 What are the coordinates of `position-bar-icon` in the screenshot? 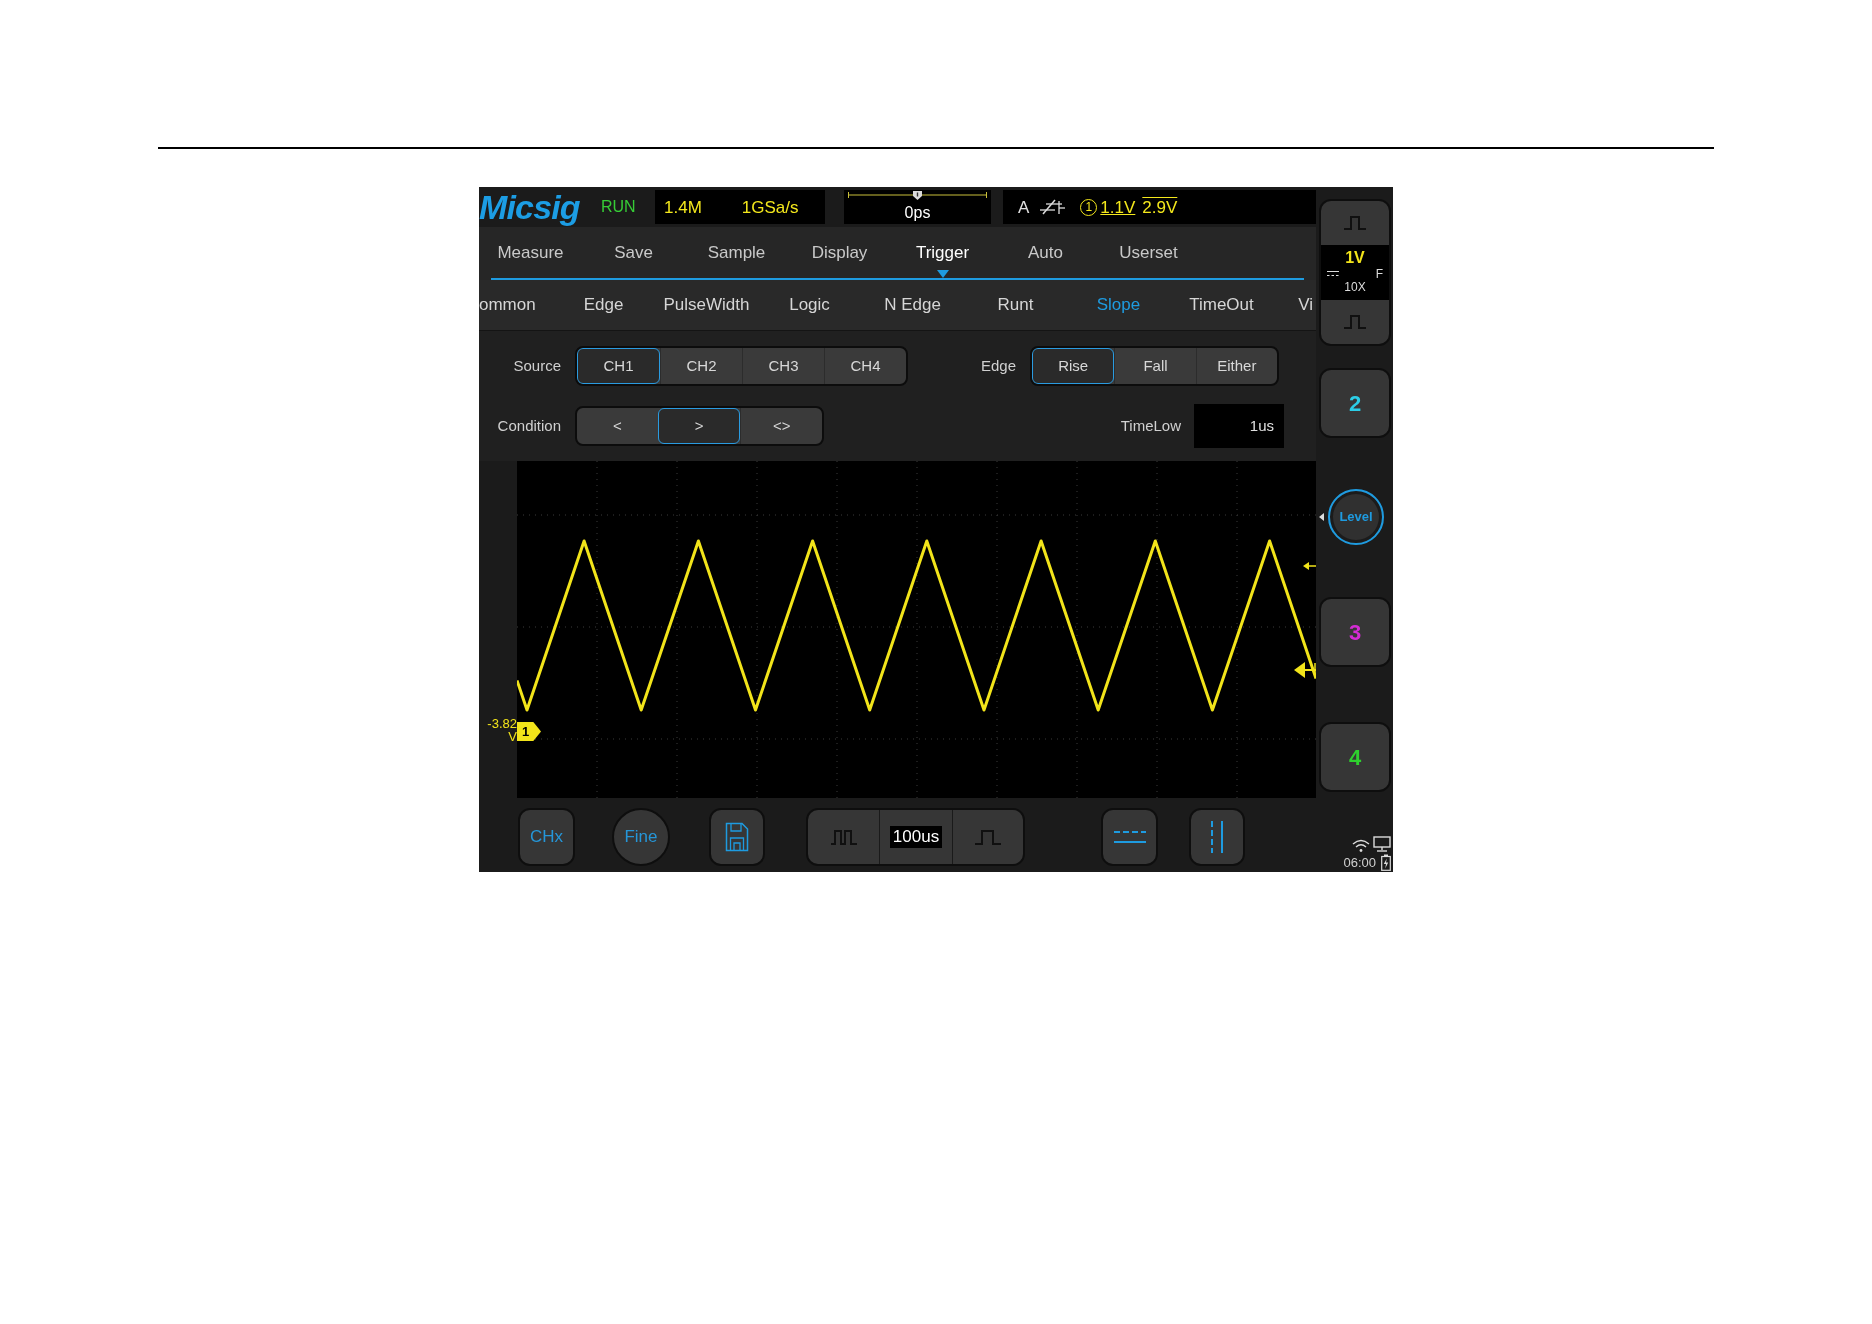 It's located at (917, 195).